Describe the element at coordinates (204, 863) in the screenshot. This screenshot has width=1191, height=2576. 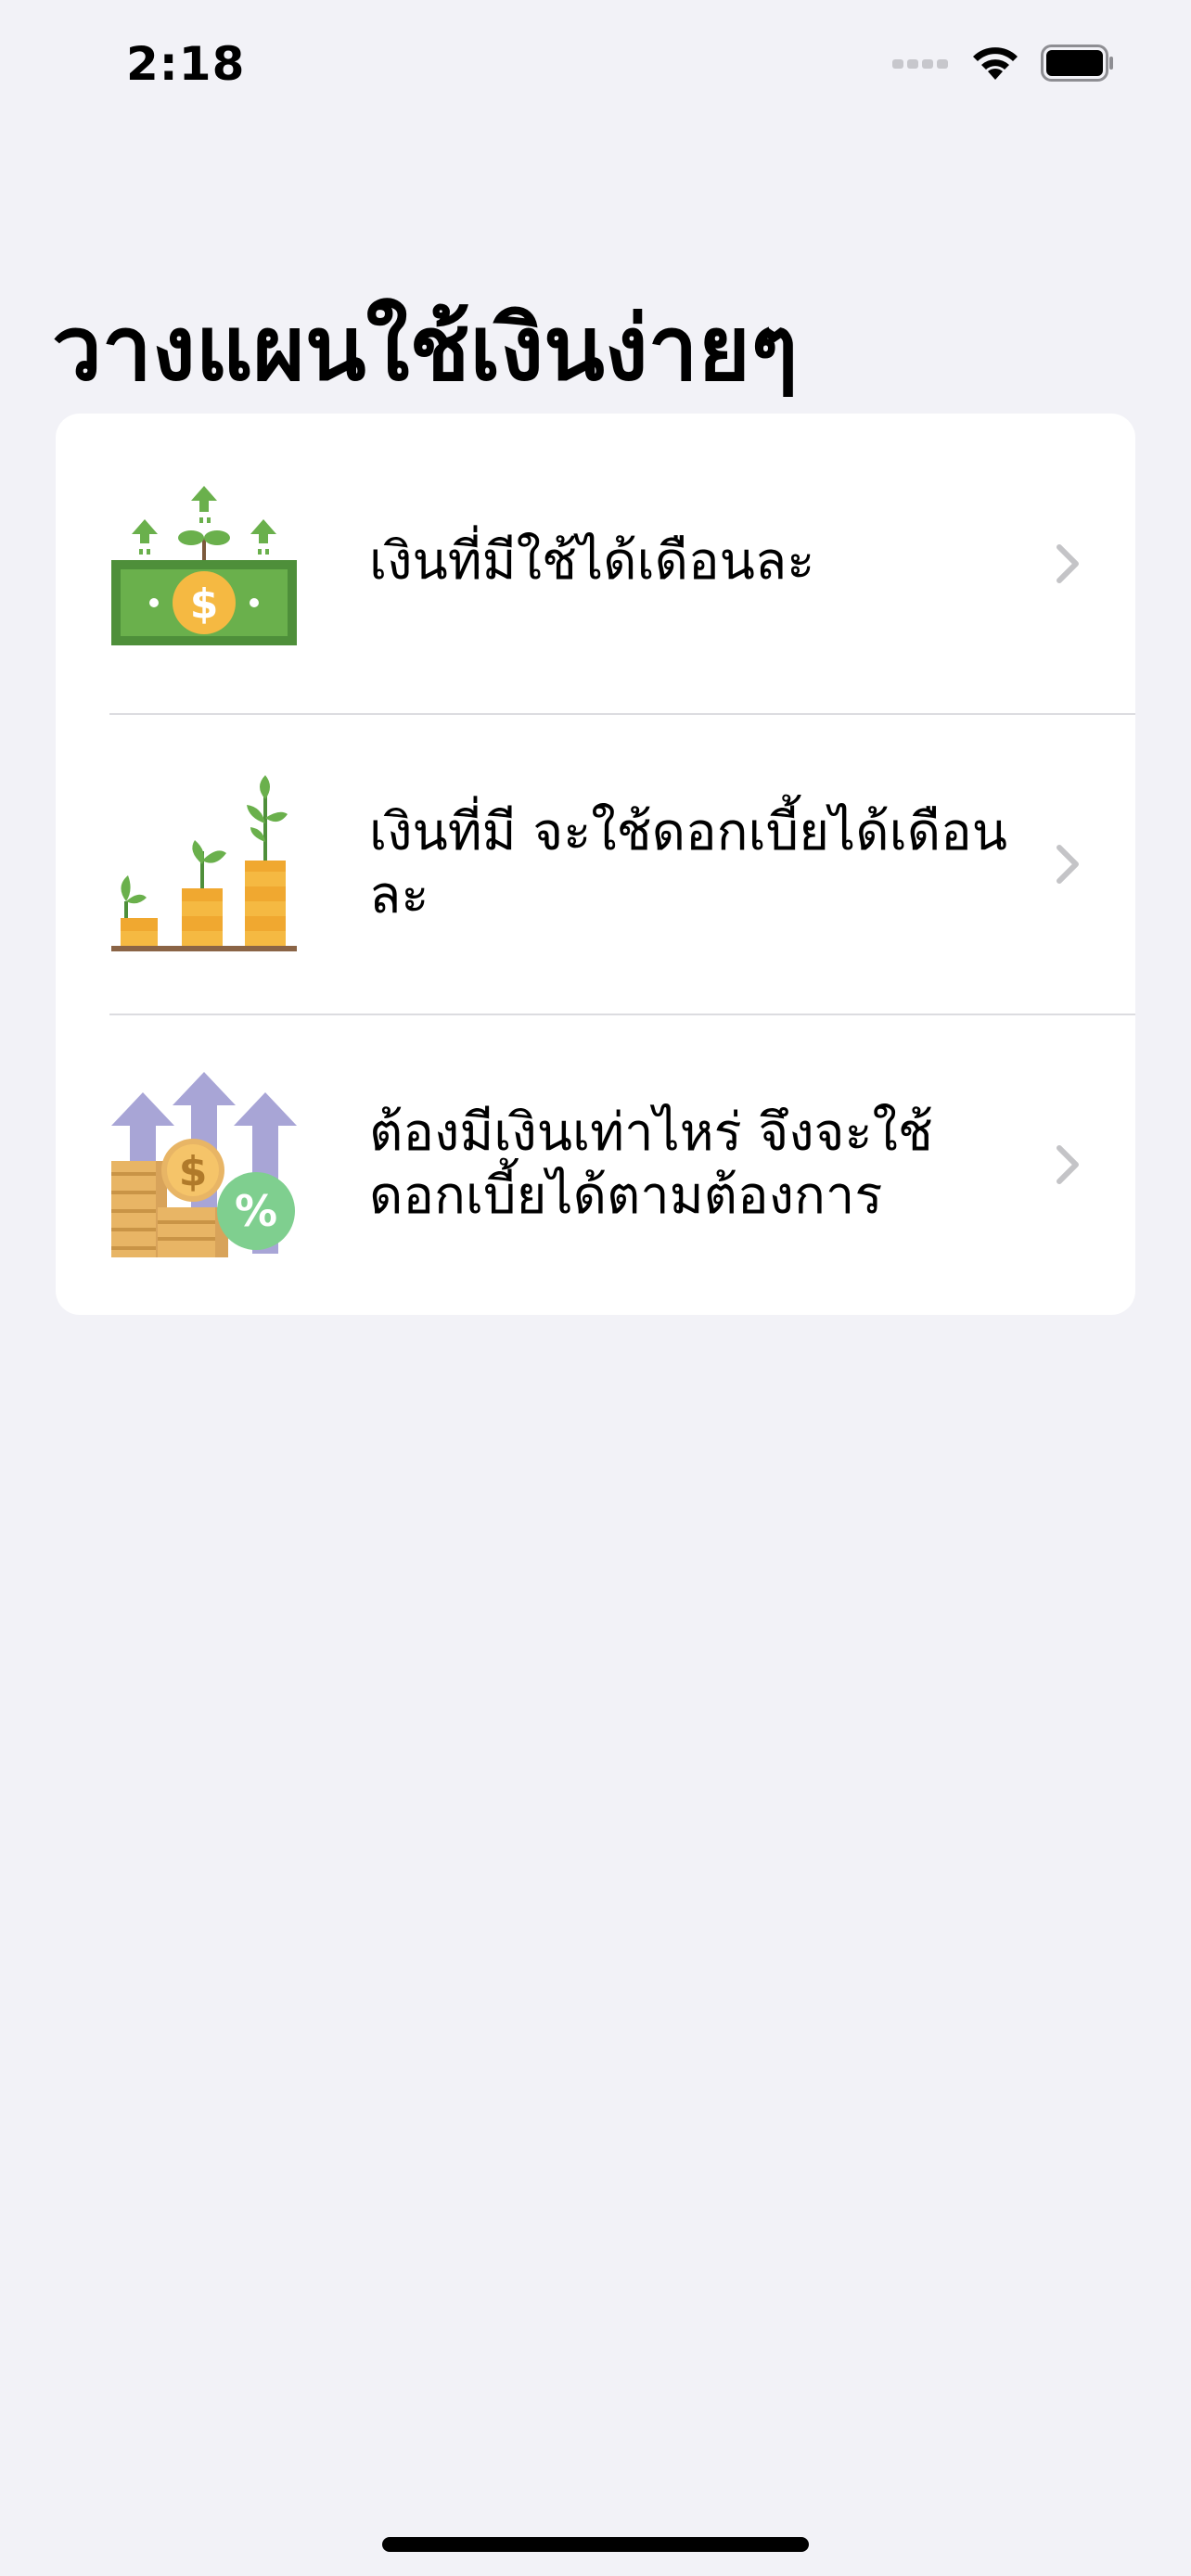
I see `coin-plants-icon` at that location.